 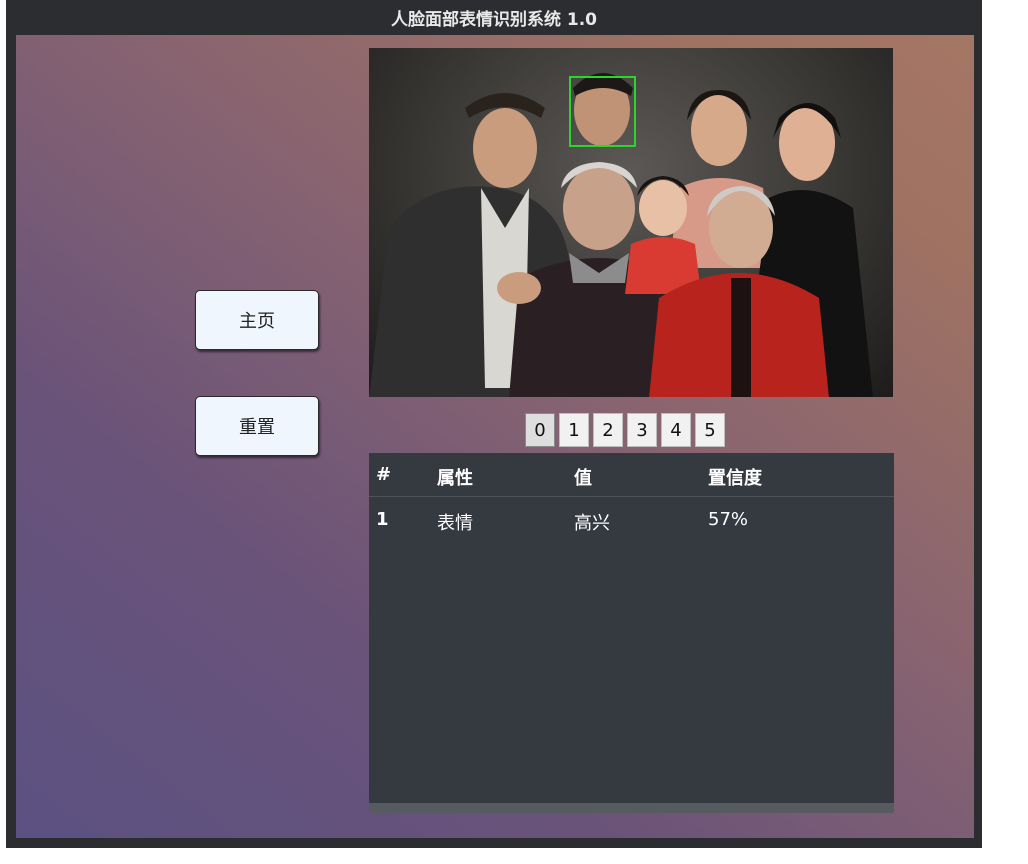 I want to click on row-attribute: 表情, so click(x=455, y=523).